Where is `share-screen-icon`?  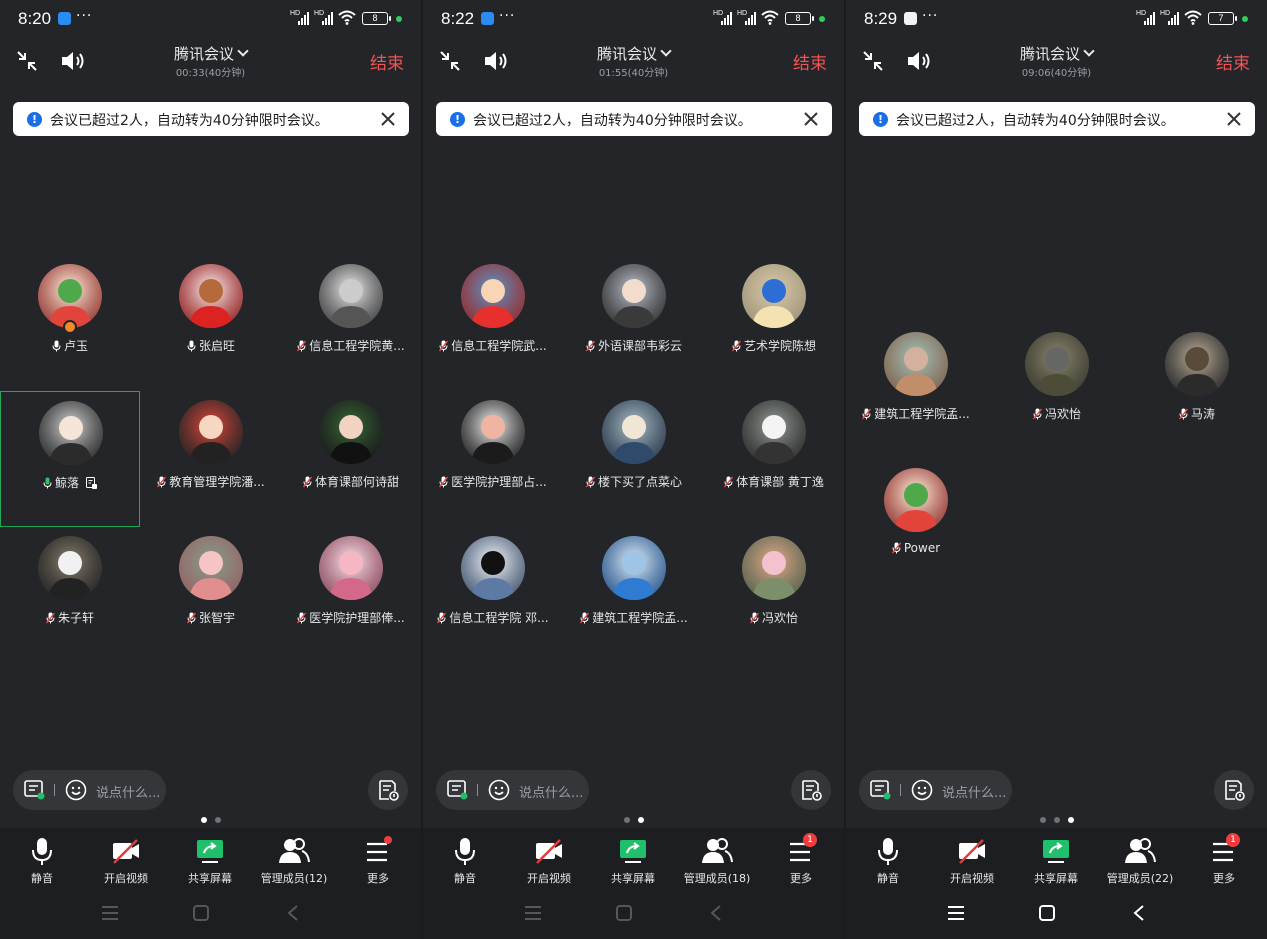
share-screen-icon is located at coordinates (1056, 851).